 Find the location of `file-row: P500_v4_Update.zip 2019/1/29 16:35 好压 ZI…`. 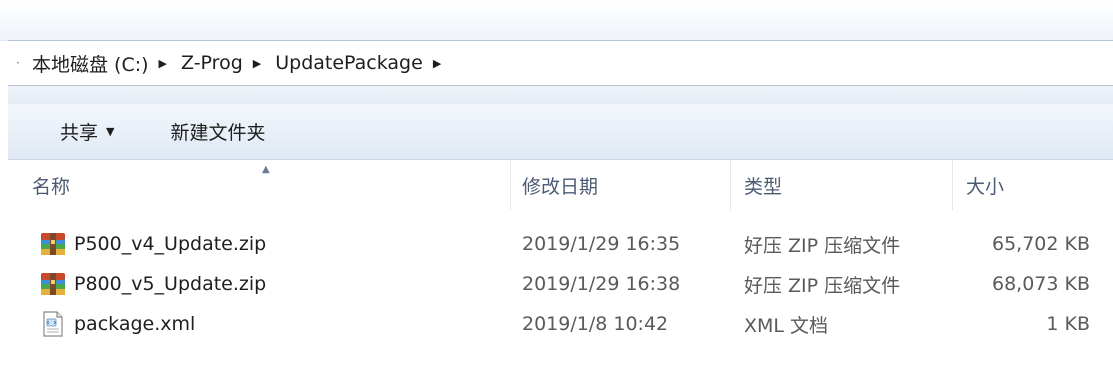

file-row: P500_v4_Update.zip 2019/1/29 16:35 好压 ZI… is located at coordinates (560, 244).